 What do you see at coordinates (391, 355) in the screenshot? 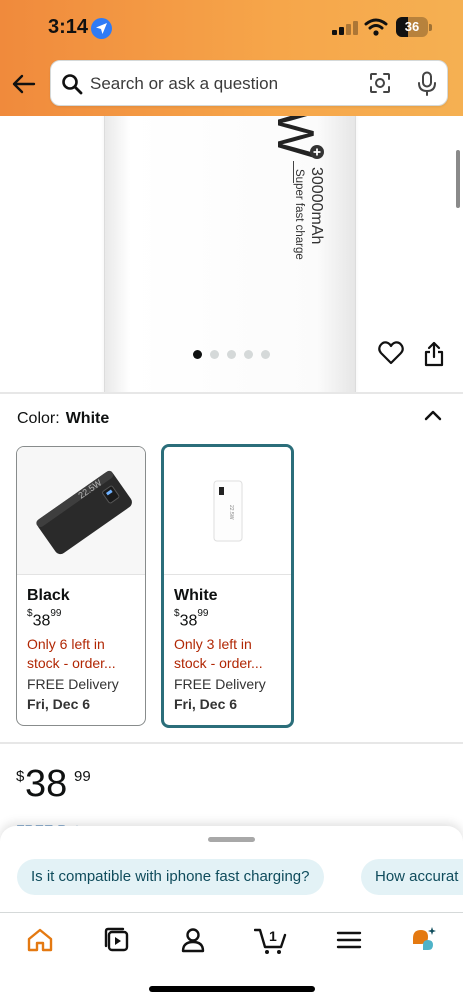
I see `heart-icon` at bounding box center [391, 355].